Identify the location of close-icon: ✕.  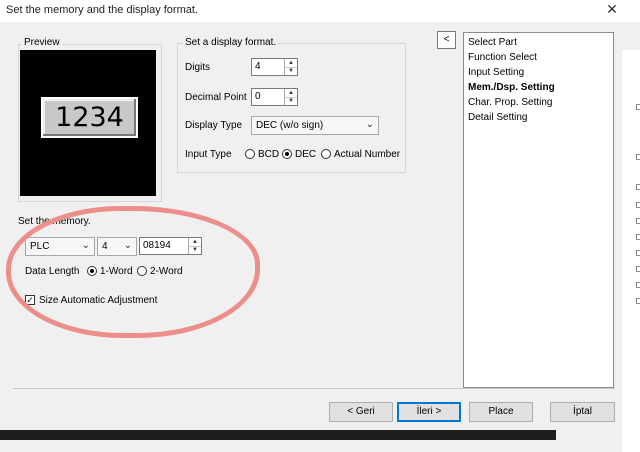
(612, 10).